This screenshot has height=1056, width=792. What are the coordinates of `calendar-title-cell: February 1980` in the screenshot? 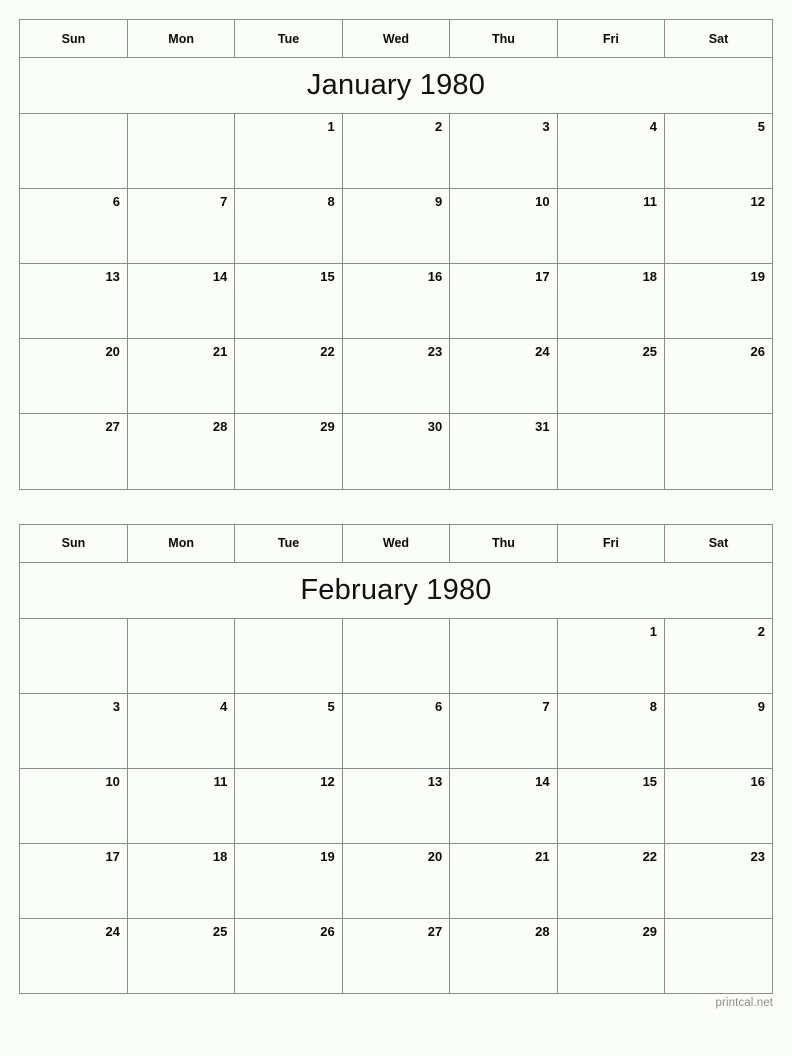 It's located at (396, 590).